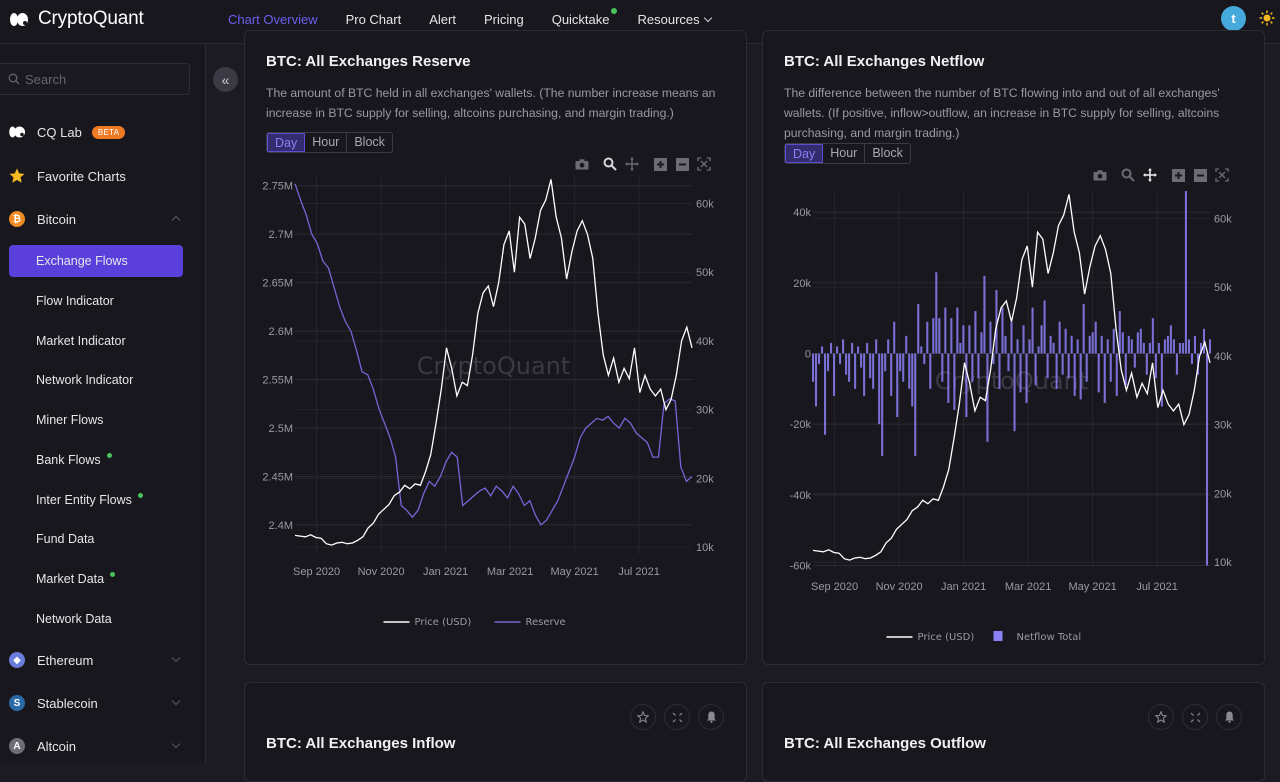 This screenshot has height=782, width=1280. What do you see at coordinates (100, 132) in the screenshot?
I see `sidebar-item-cq-lab: CQ Lab BETA` at bounding box center [100, 132].